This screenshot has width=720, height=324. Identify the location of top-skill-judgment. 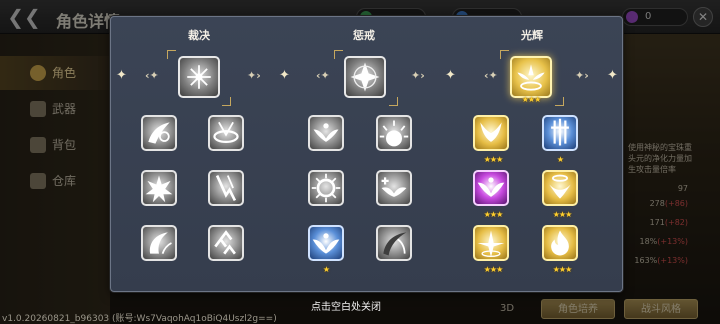
(199, 77).